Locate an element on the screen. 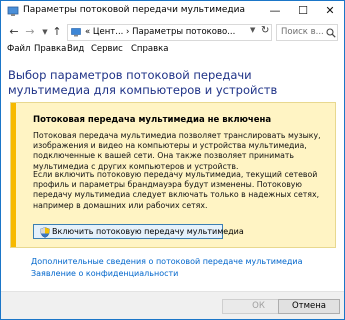 This screenshot has height=320, width=345. minimize-button: — is located at coordinates (275, 11).